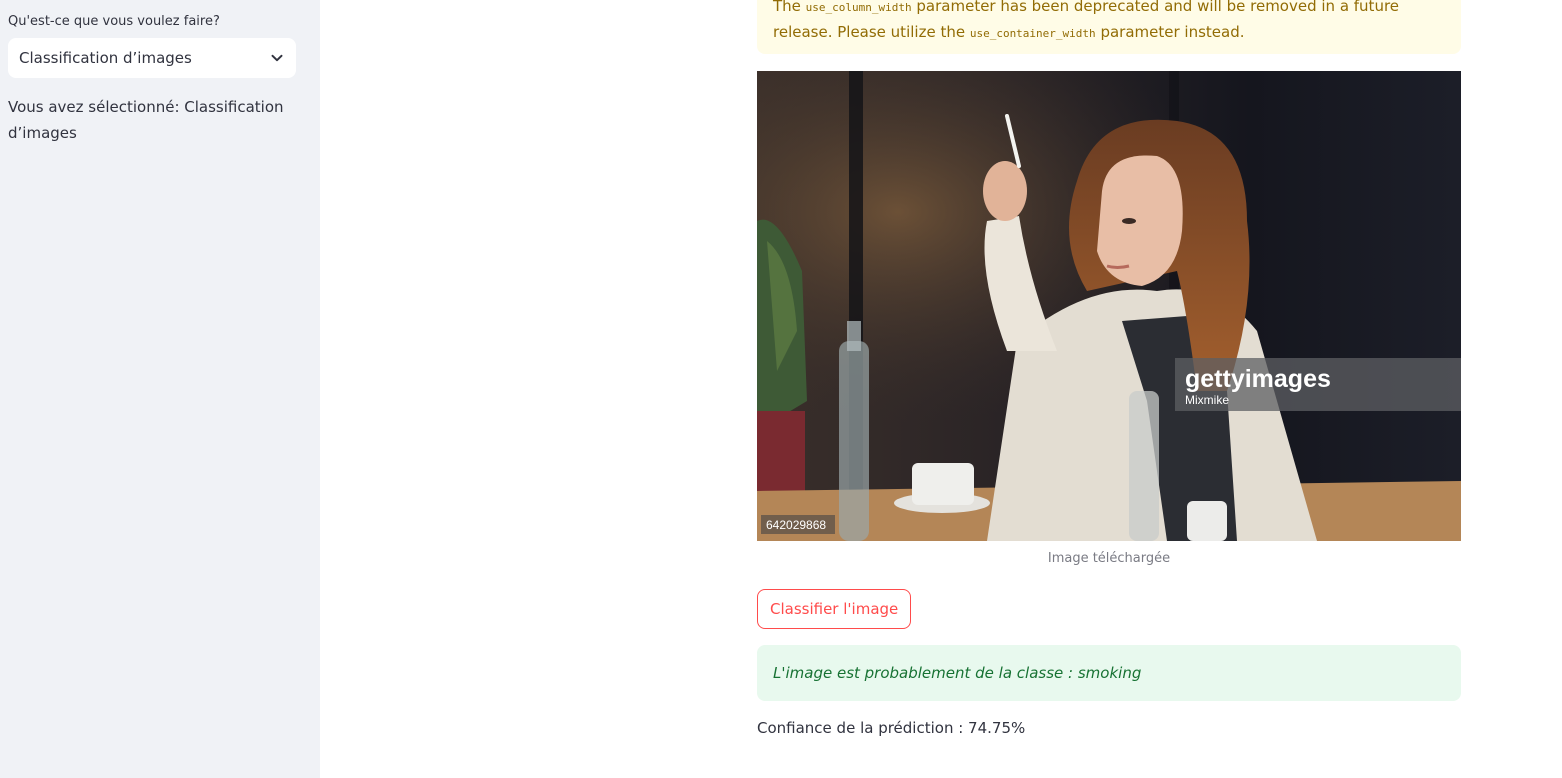 This screenshot has height=778, width=1562. I want to click on prediction-confidence-text: Confiance de la prédiction : 74.75%, so click(891, 728).